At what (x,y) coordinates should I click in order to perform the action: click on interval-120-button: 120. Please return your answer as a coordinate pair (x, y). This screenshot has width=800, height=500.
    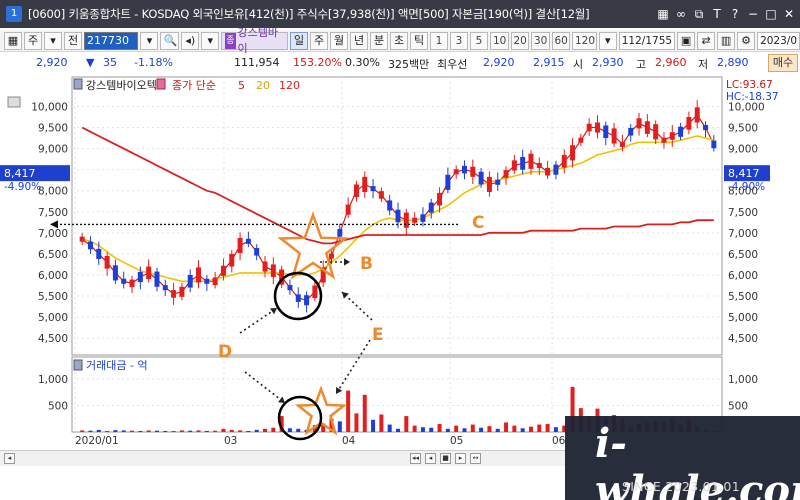
    Looking at the image, I should click on (584, 40).